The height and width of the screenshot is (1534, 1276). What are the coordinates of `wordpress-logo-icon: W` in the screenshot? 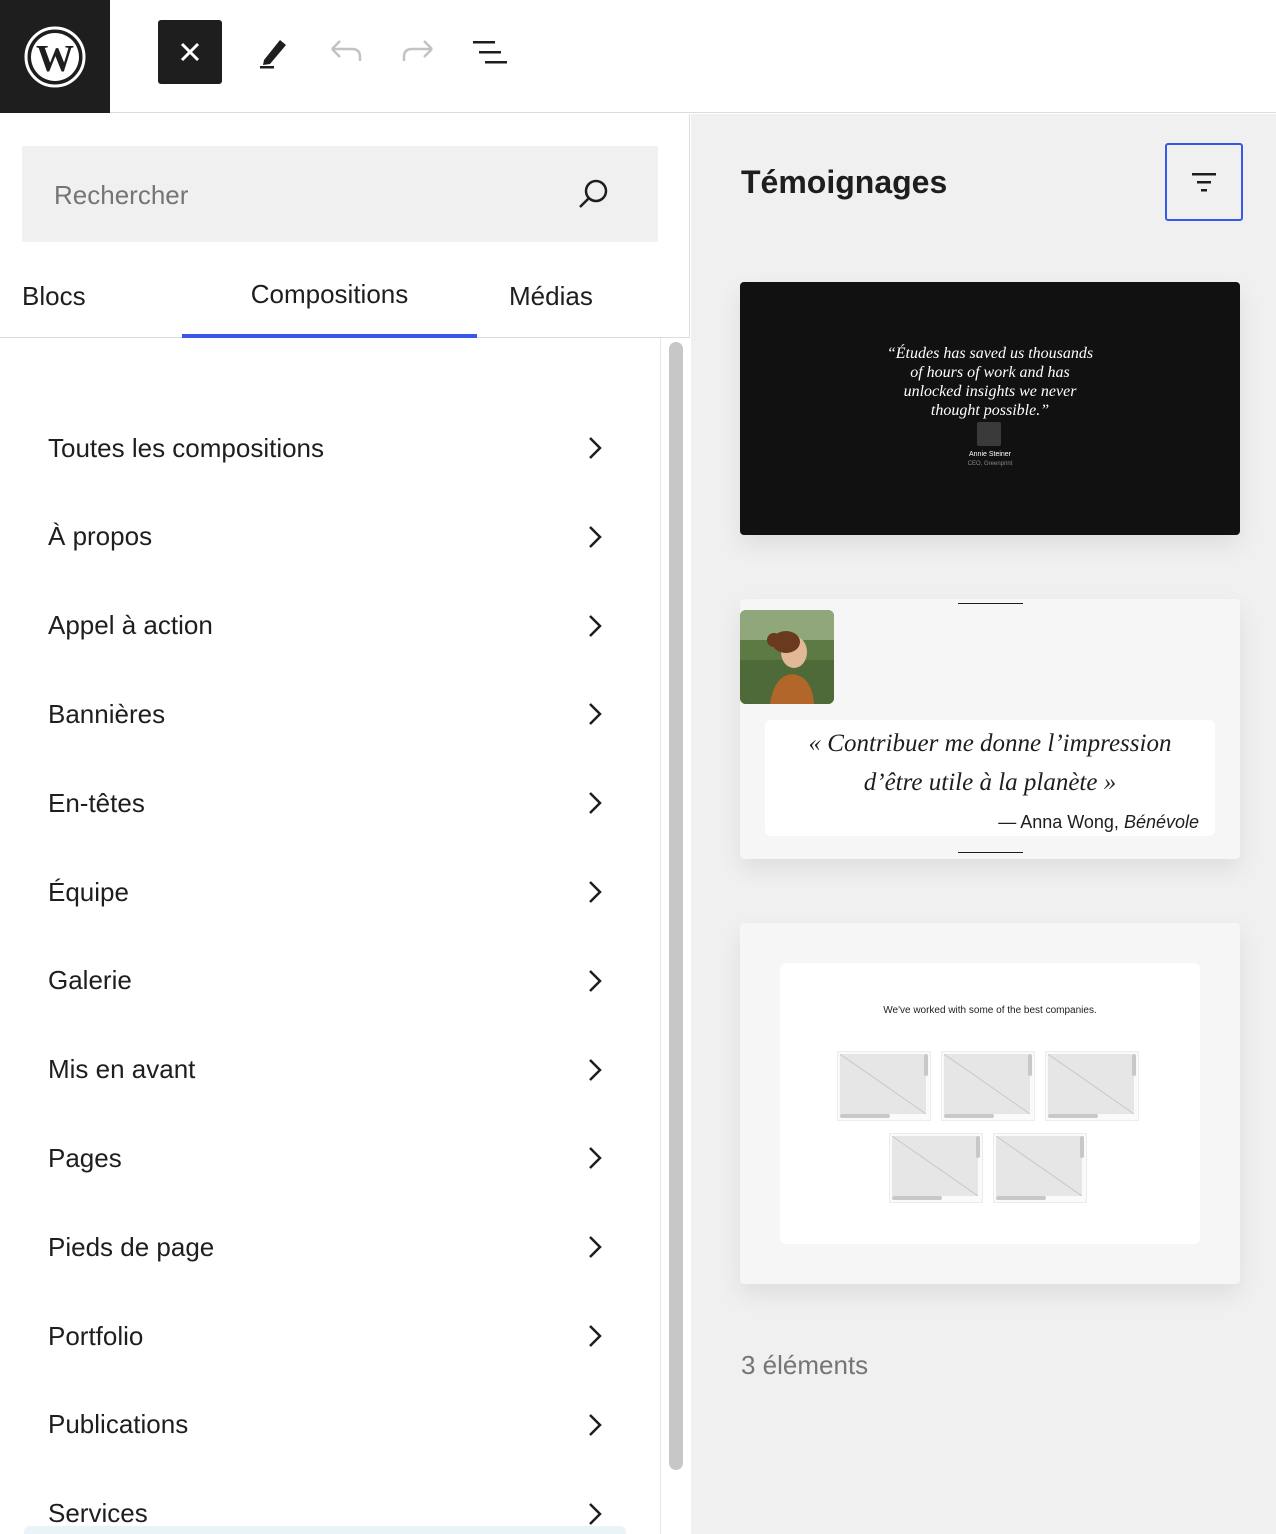 It's located at (55, 56).